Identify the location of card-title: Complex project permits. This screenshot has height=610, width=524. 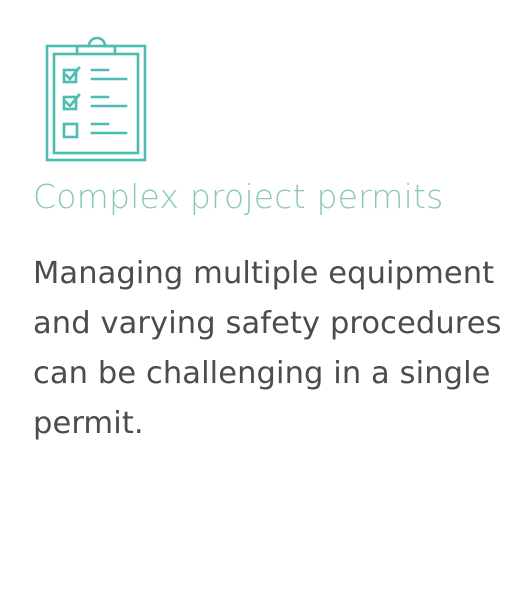
(238, 196).